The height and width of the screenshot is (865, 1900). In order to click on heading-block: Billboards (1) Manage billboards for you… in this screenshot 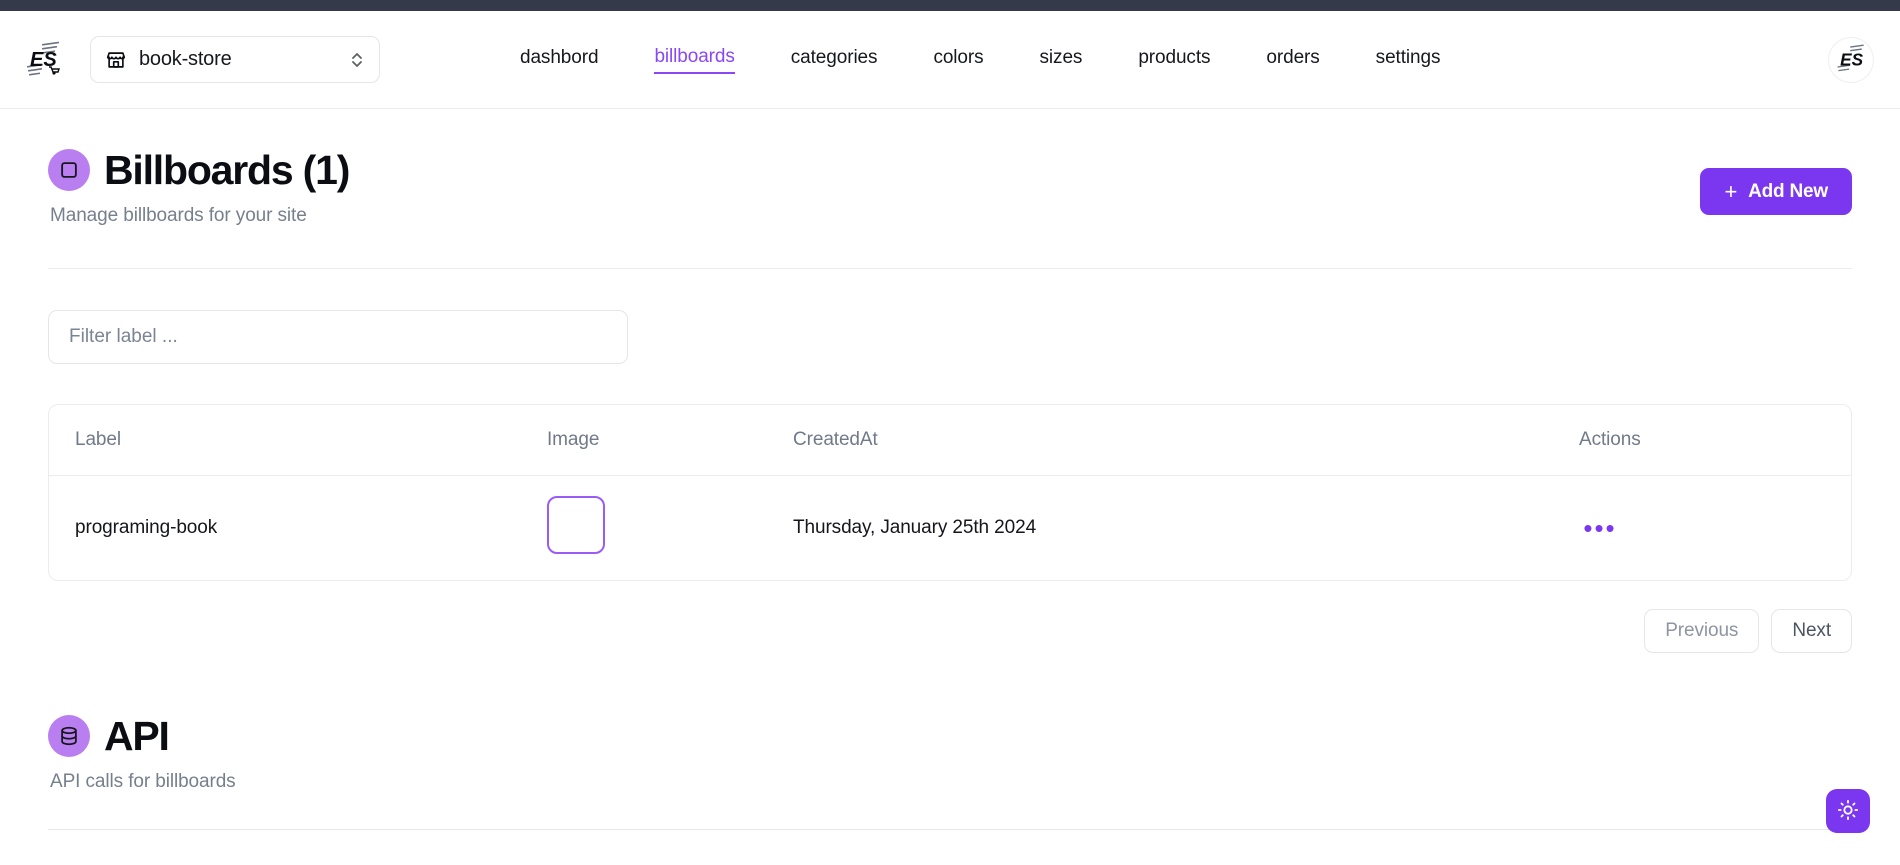, I will do `click(199, 186)`.